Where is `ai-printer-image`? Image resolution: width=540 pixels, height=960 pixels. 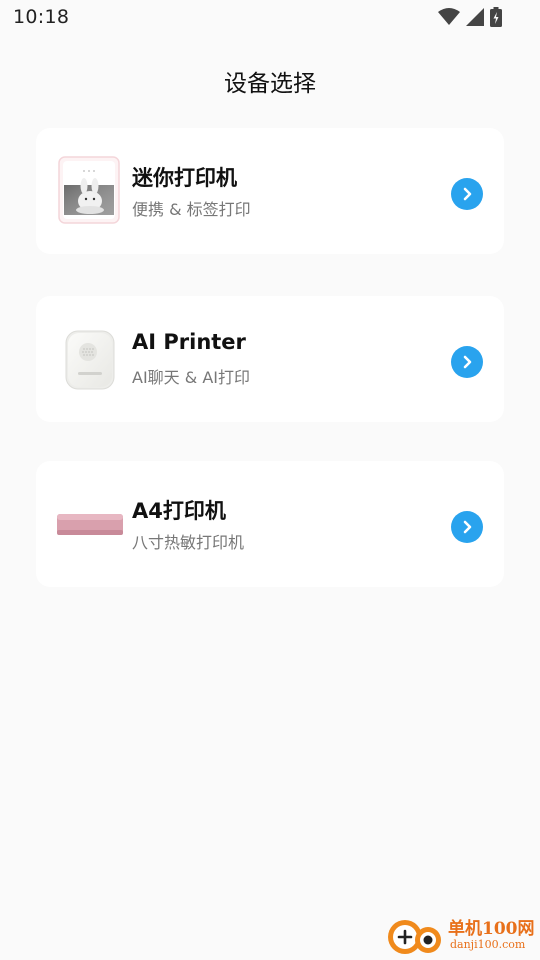 ai-printer-image is located at coordinates (89, 359).